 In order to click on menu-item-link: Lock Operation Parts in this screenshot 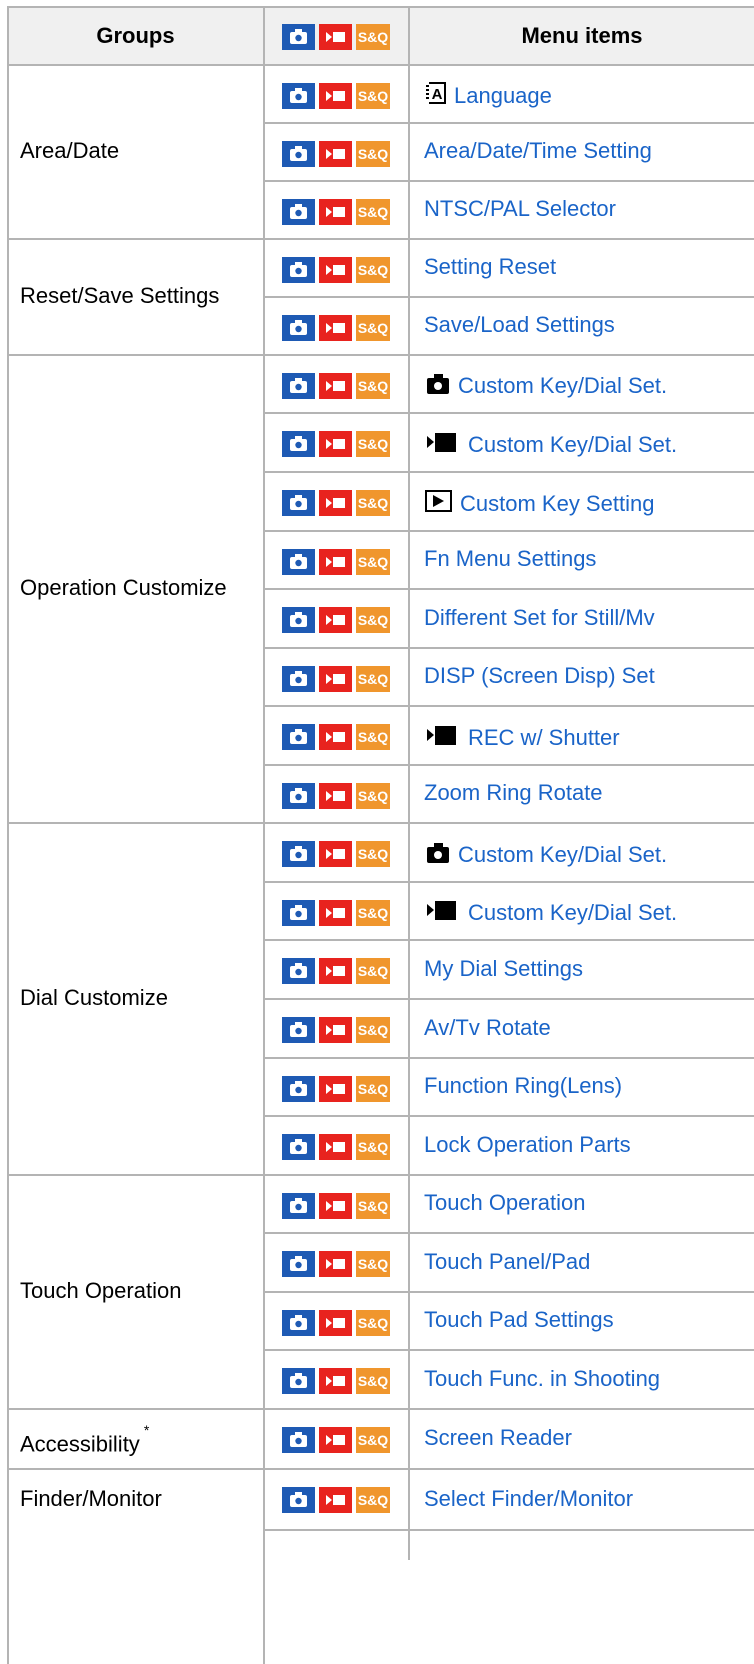, I will do `click(527, 1145)`.